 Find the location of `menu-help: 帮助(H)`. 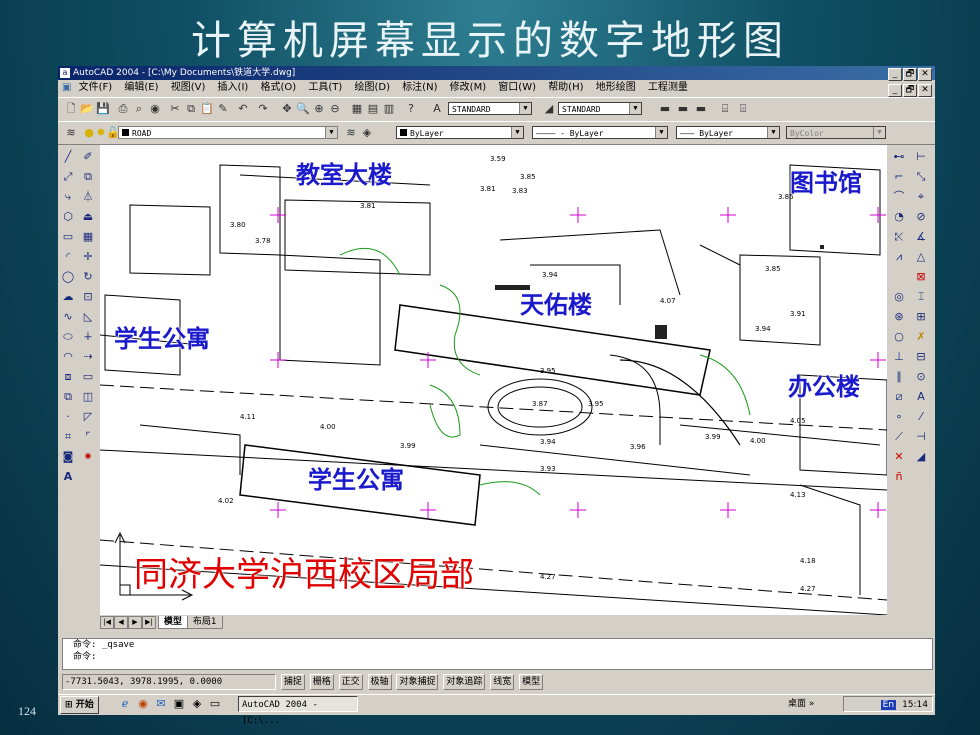

menu-help: 帮助(H) is located at coordinates (565, 87).